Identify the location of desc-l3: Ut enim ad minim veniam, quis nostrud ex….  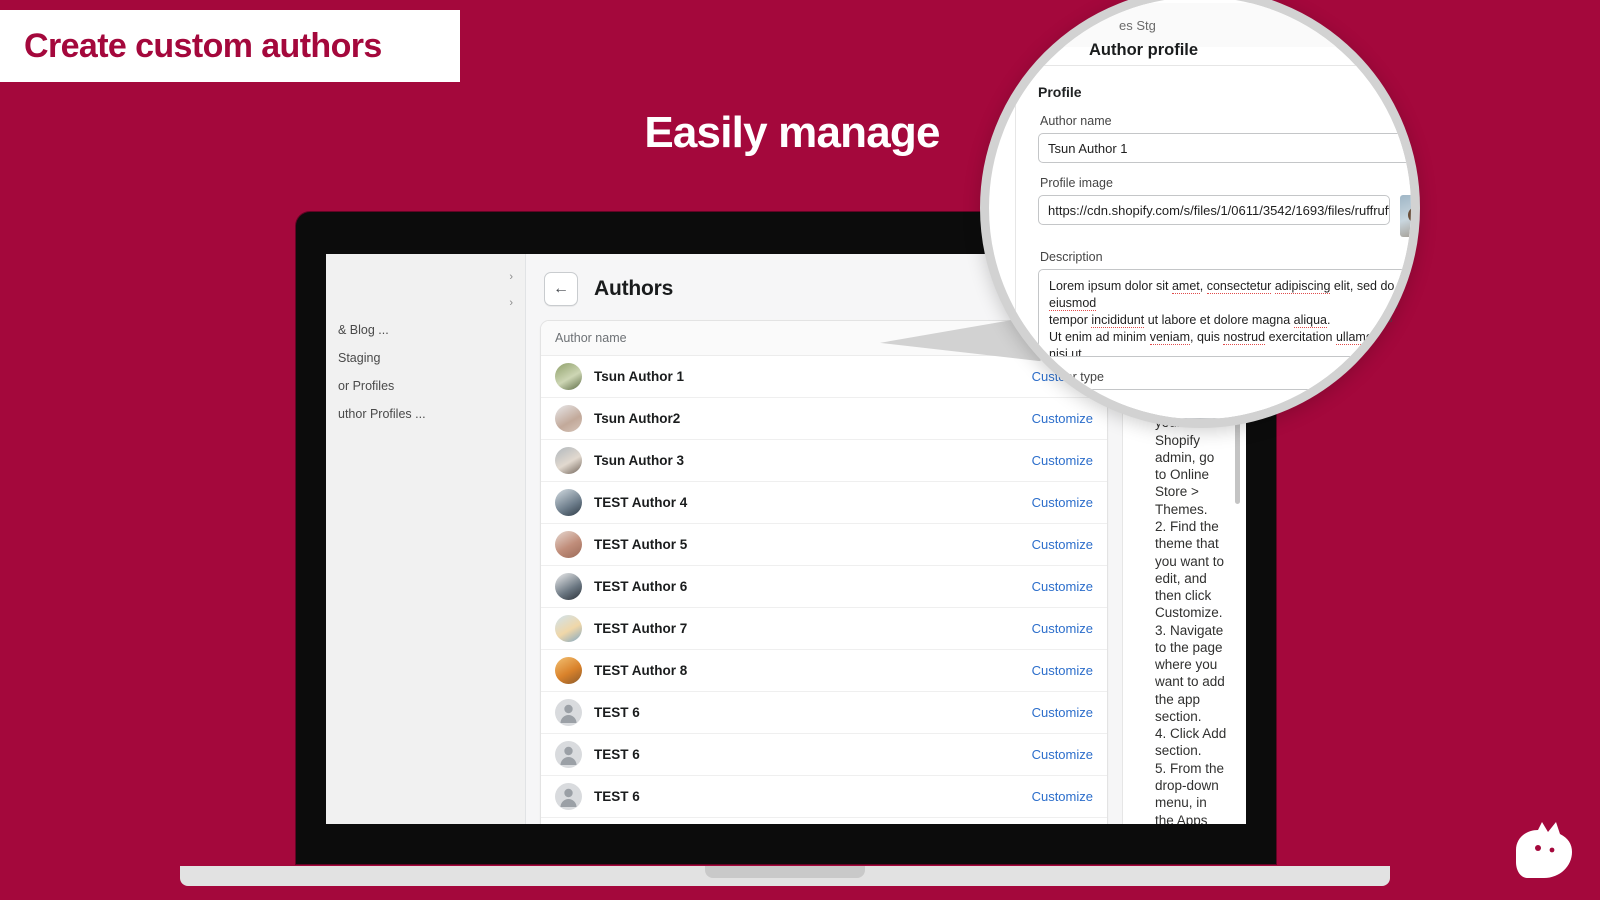
(1230, 343).